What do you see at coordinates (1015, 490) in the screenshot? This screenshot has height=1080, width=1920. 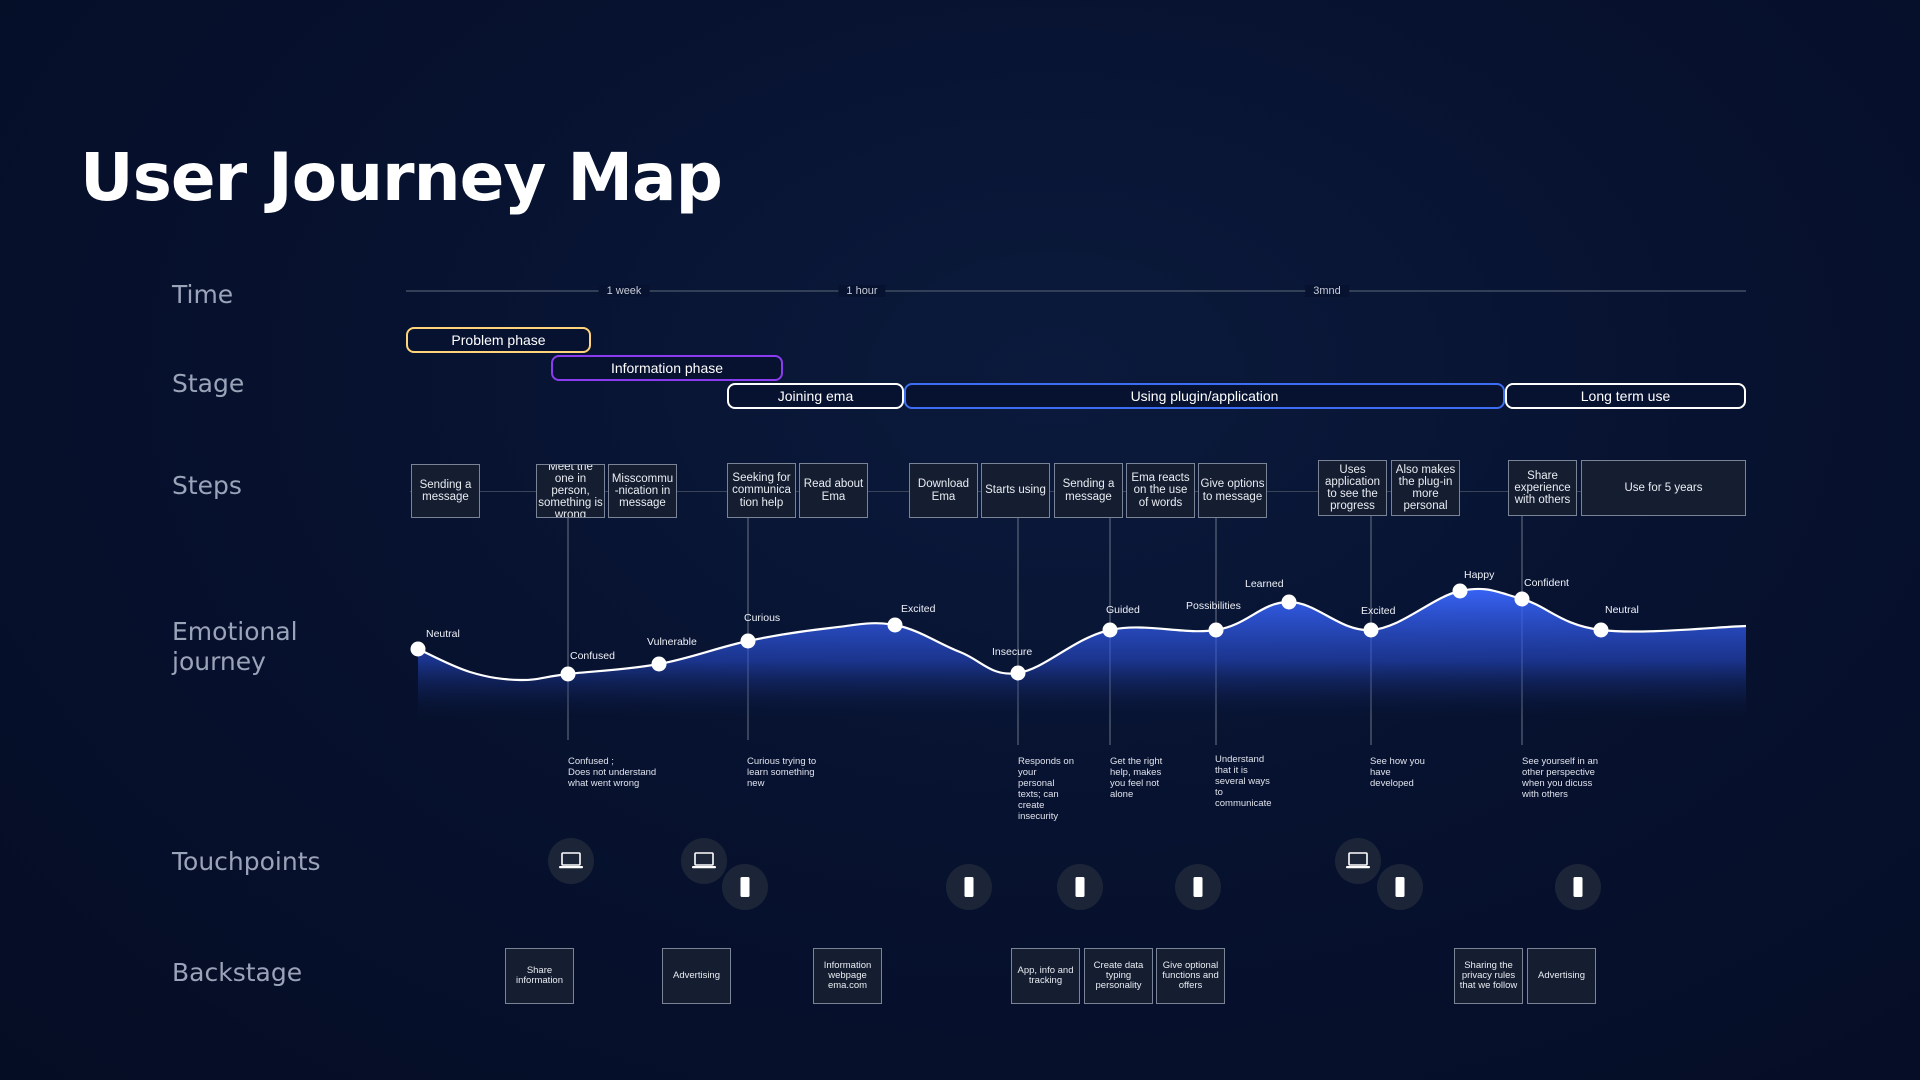 I see `step-box: Starts using` at bounding box center [1015, 490].